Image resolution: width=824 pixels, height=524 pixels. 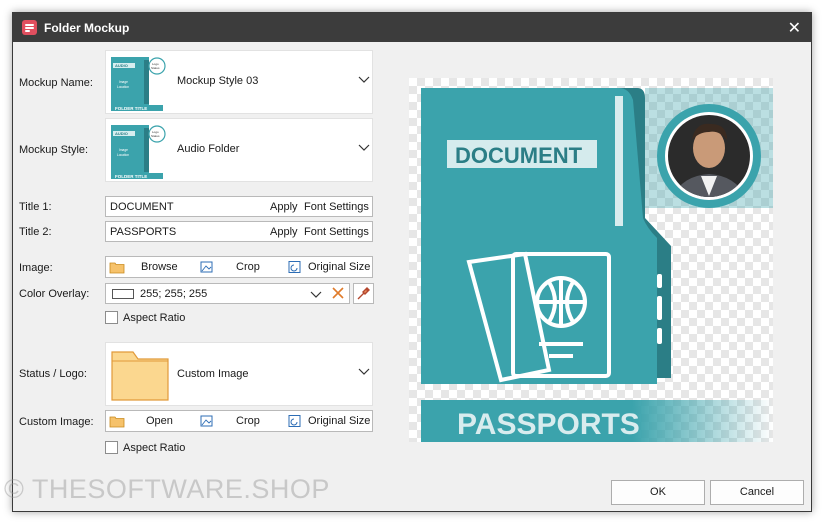 I want to click on open-button: Open, so click(x=159, y=421).